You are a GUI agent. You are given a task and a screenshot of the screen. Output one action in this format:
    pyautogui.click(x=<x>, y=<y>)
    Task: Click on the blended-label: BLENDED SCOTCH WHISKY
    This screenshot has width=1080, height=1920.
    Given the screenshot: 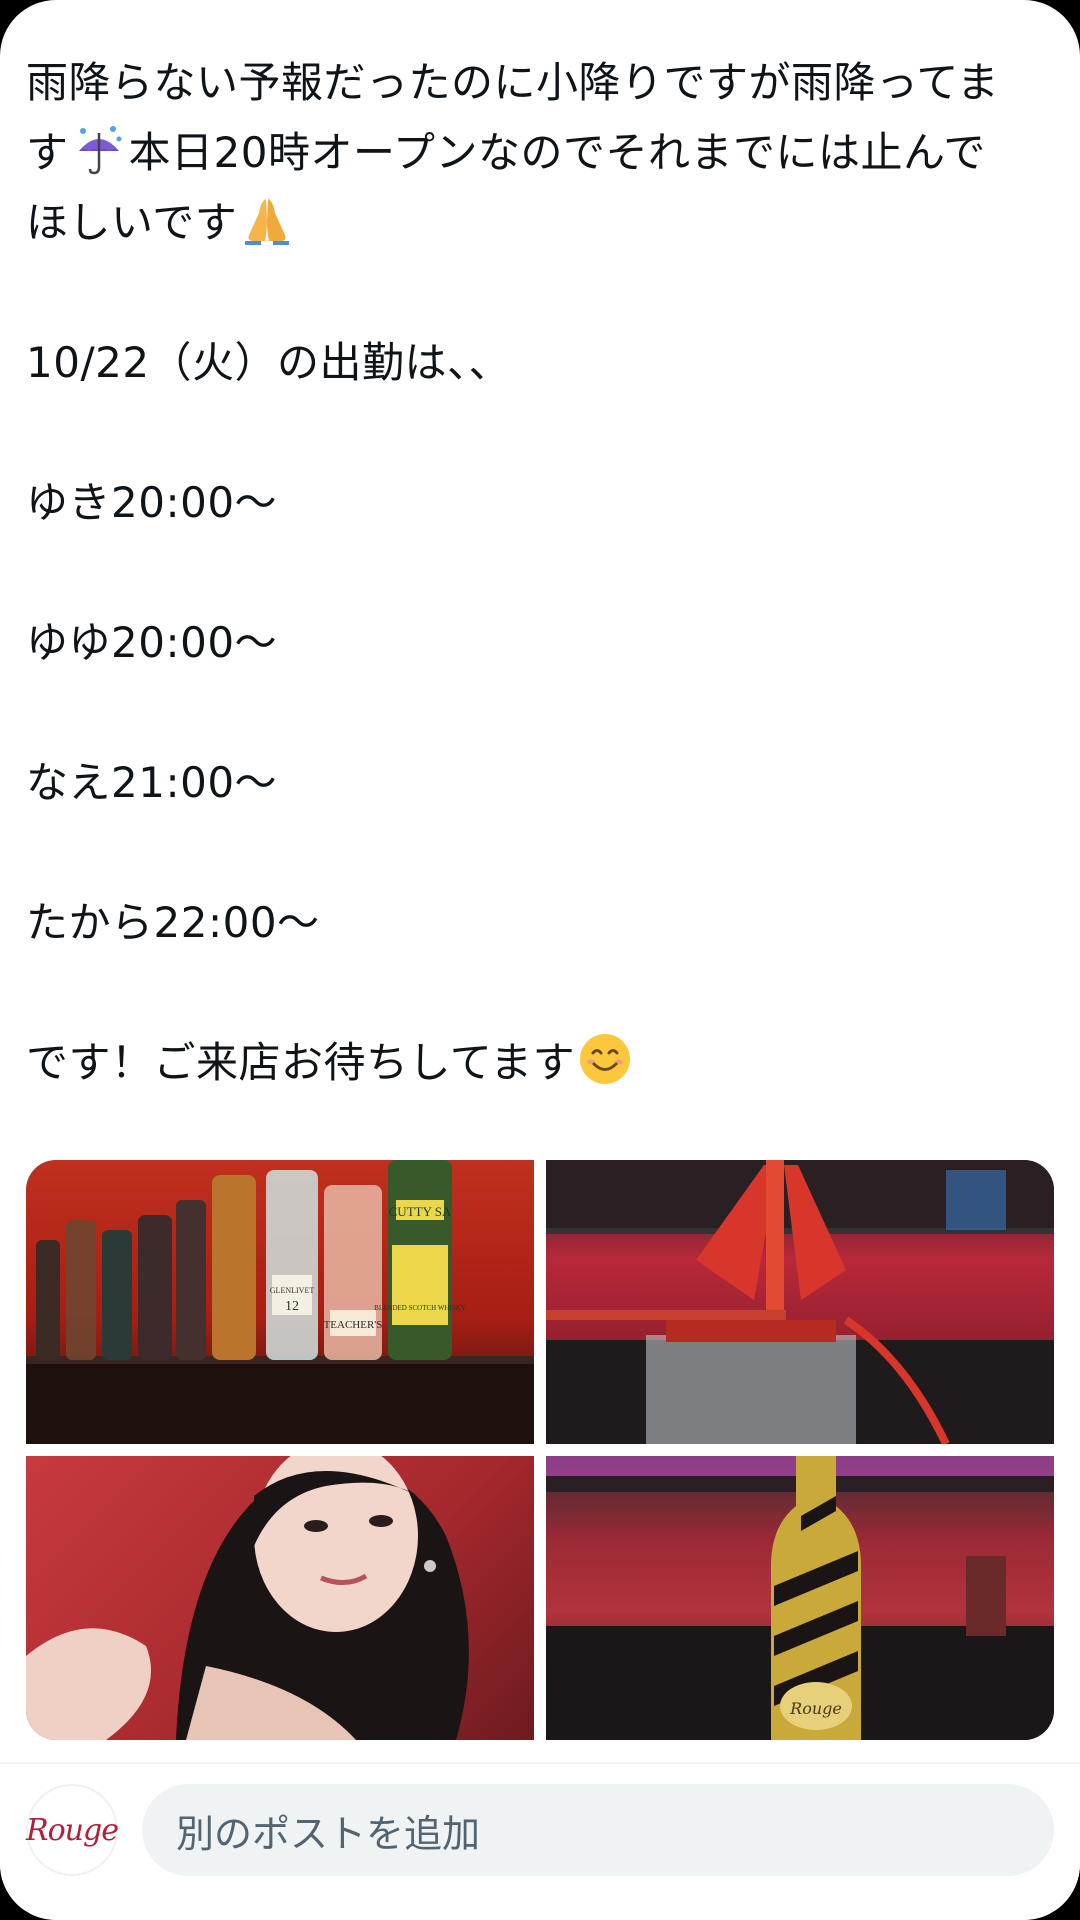 What is the action you would take?
    pyautogui.click(x=420, y=1308)
    